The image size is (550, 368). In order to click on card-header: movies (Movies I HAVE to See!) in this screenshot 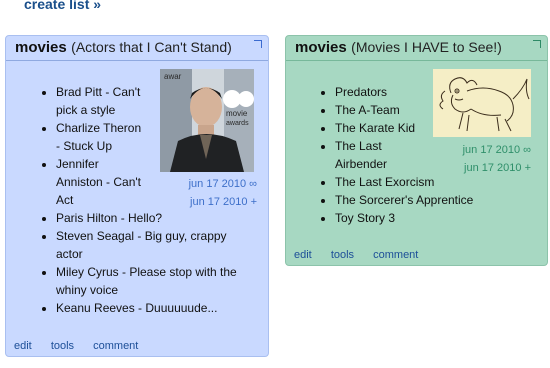, I will do `click(416, 48)`.